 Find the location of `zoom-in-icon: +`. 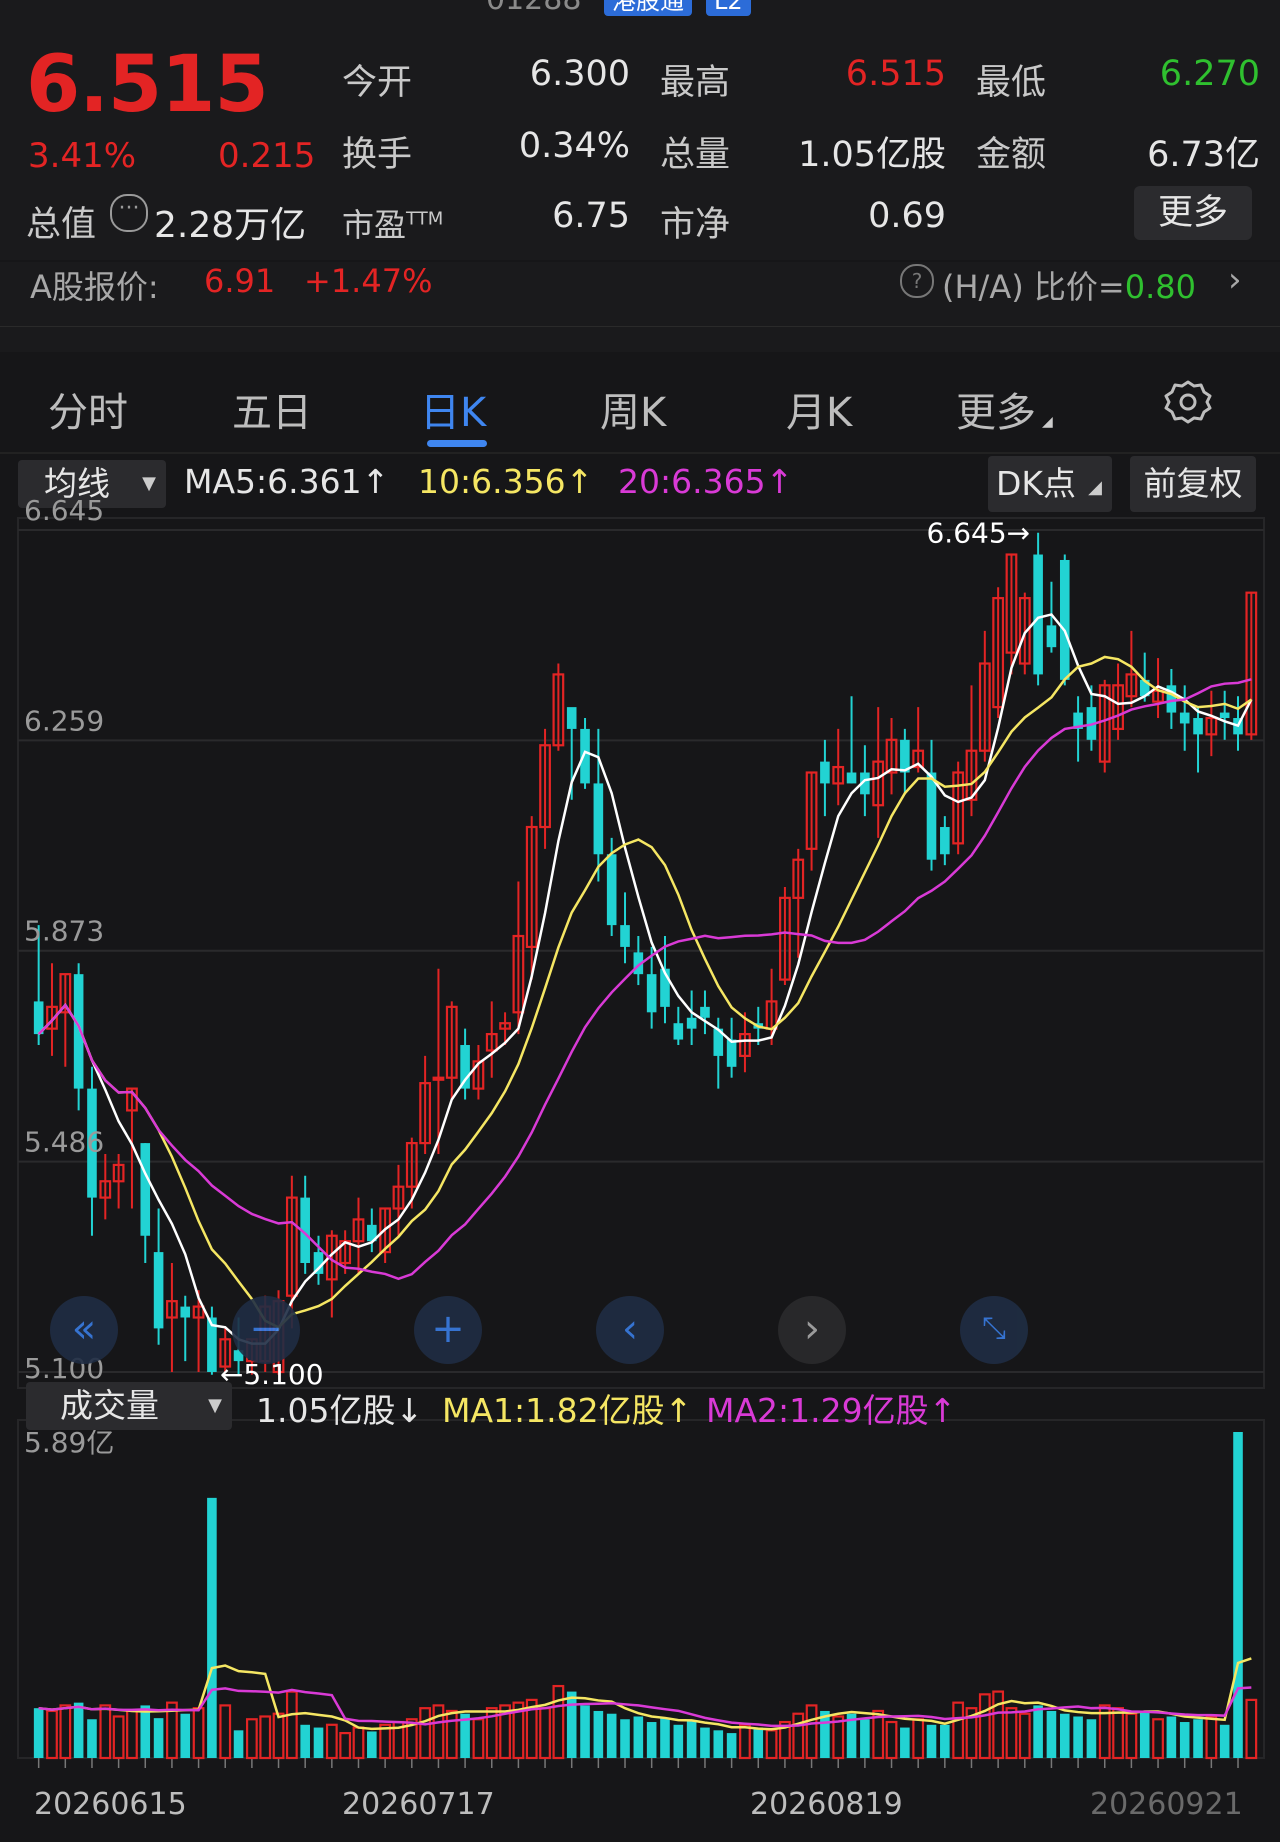

zoom-in-icon: + is located at coordinates (448, 1330).